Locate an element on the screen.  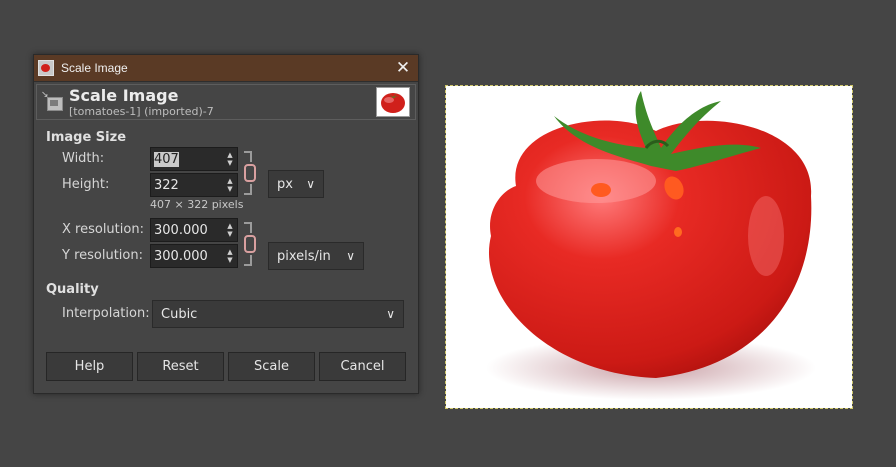
height-value: 322 is located at coordinates (187, 185).